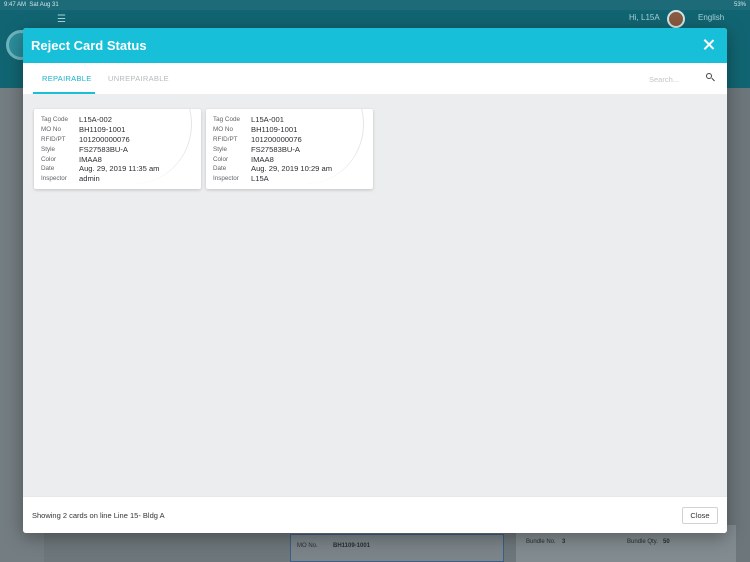  Describe the element at coordinates (709, 45) in the screenshot. I see `close-icon` at that location.